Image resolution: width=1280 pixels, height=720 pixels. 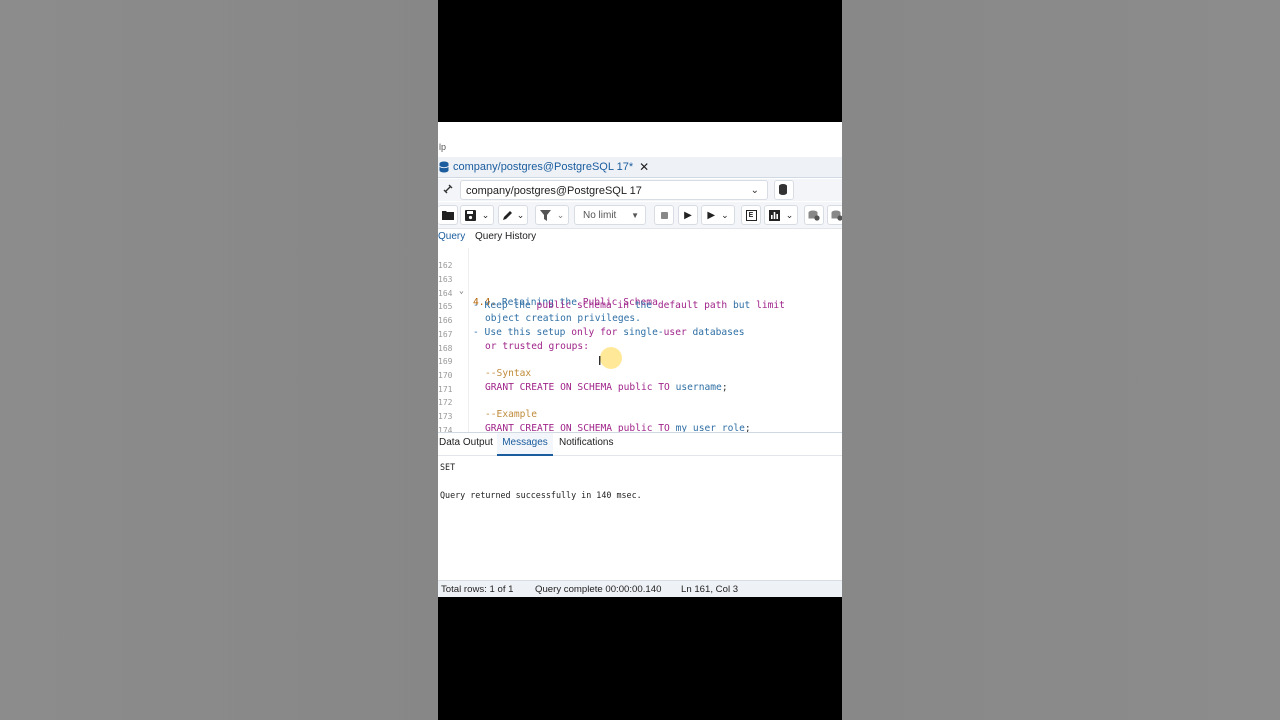 I want to click on explain-analyze-button: ⌄, so click(x=781, y=215).